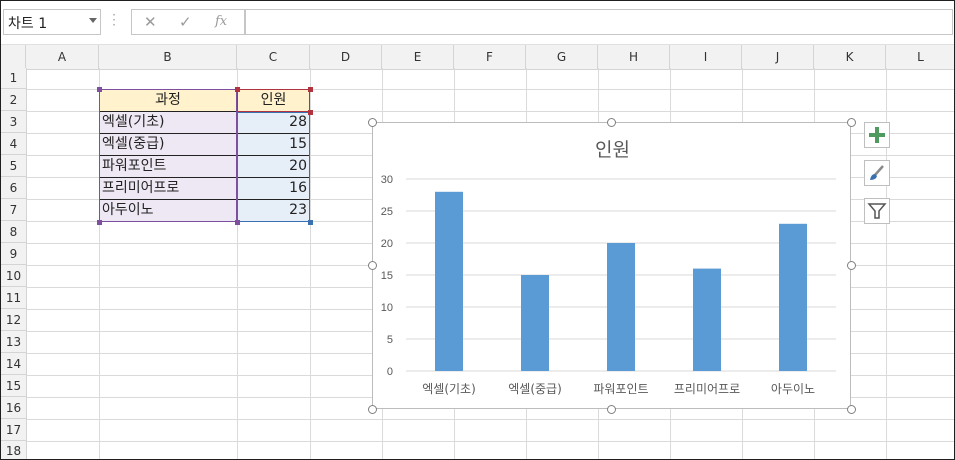 This screenshot has width=955, height=460. What do you see at coordinates (13, 210) in the screenshot?
I see `row-header-7: 7` at bounding box center [13, 210].